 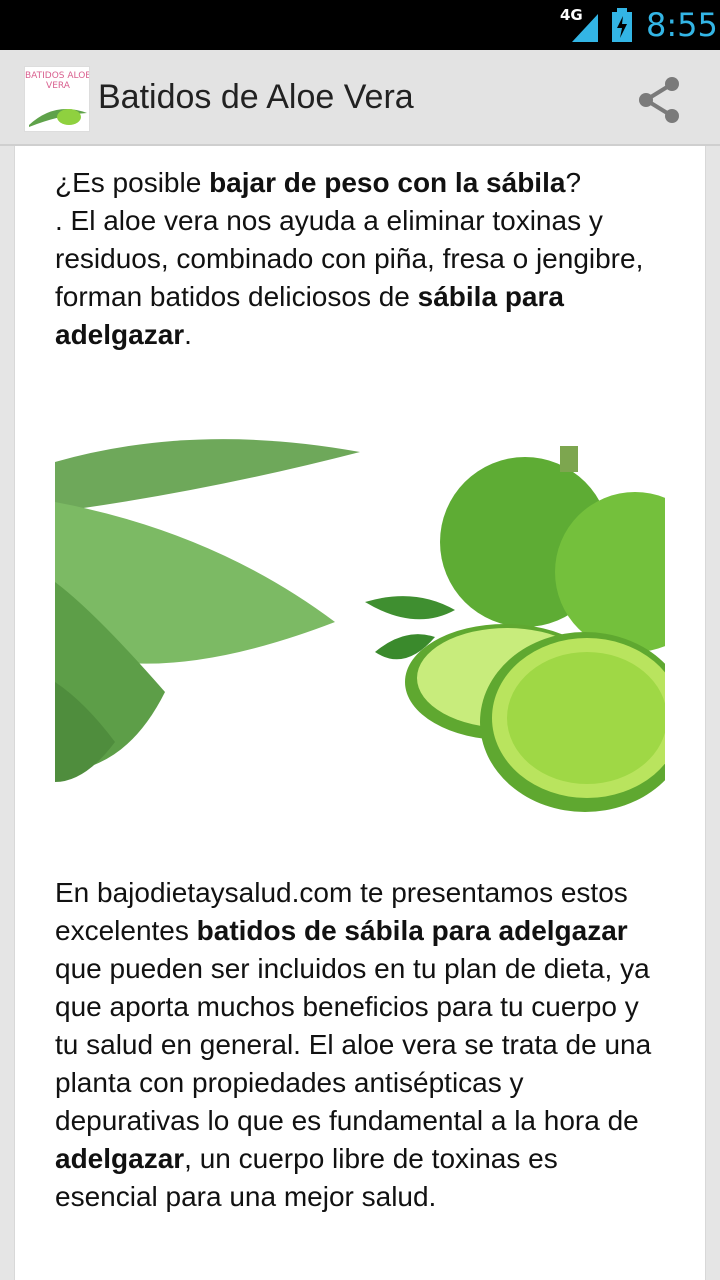 I want to click on status-bar: 4G 8:55, so click(x=360, y=25).